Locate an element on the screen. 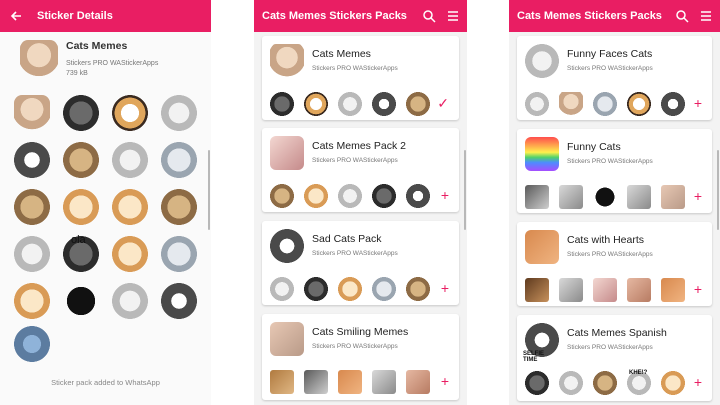 Image resolution: width=720 pixels, height=405 pixels. pack-name: Sad Cats Pack is located at coordinates (347, 239).